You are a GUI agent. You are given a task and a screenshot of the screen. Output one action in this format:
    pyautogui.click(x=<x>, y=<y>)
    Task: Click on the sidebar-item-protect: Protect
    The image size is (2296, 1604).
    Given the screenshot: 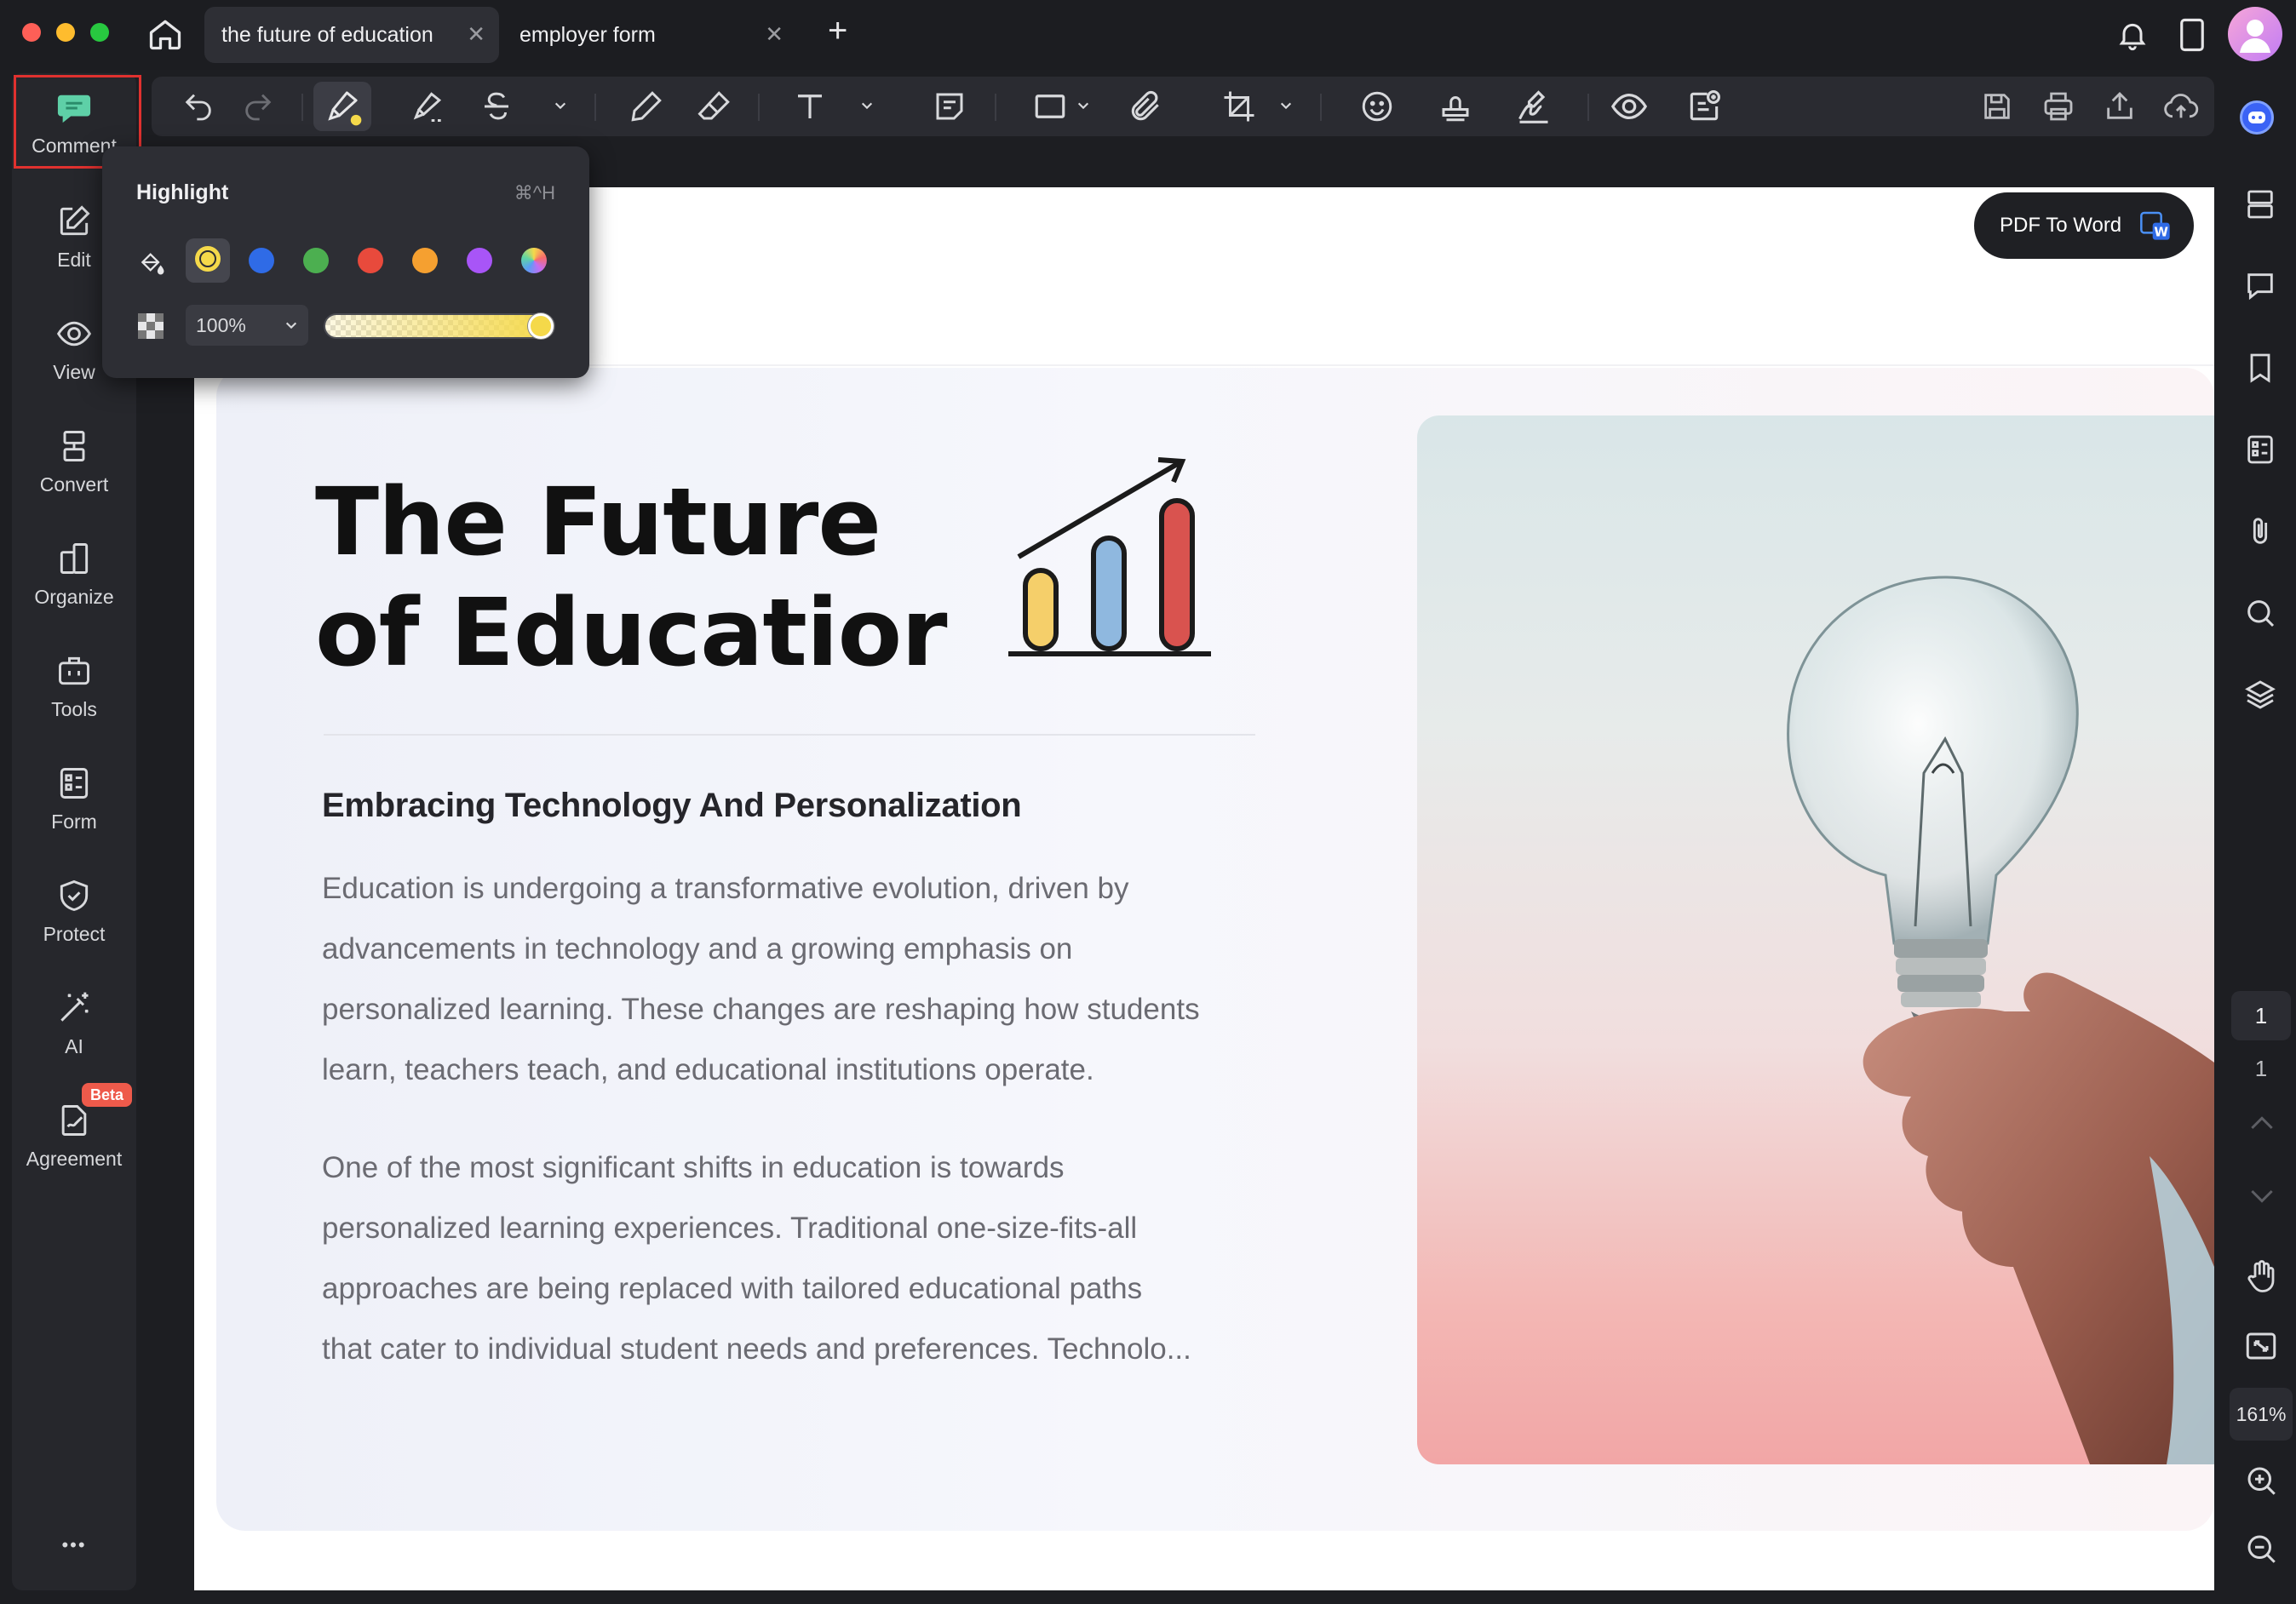 What is the action you would take?
    pyautogui.click(x=74, y=918)
    